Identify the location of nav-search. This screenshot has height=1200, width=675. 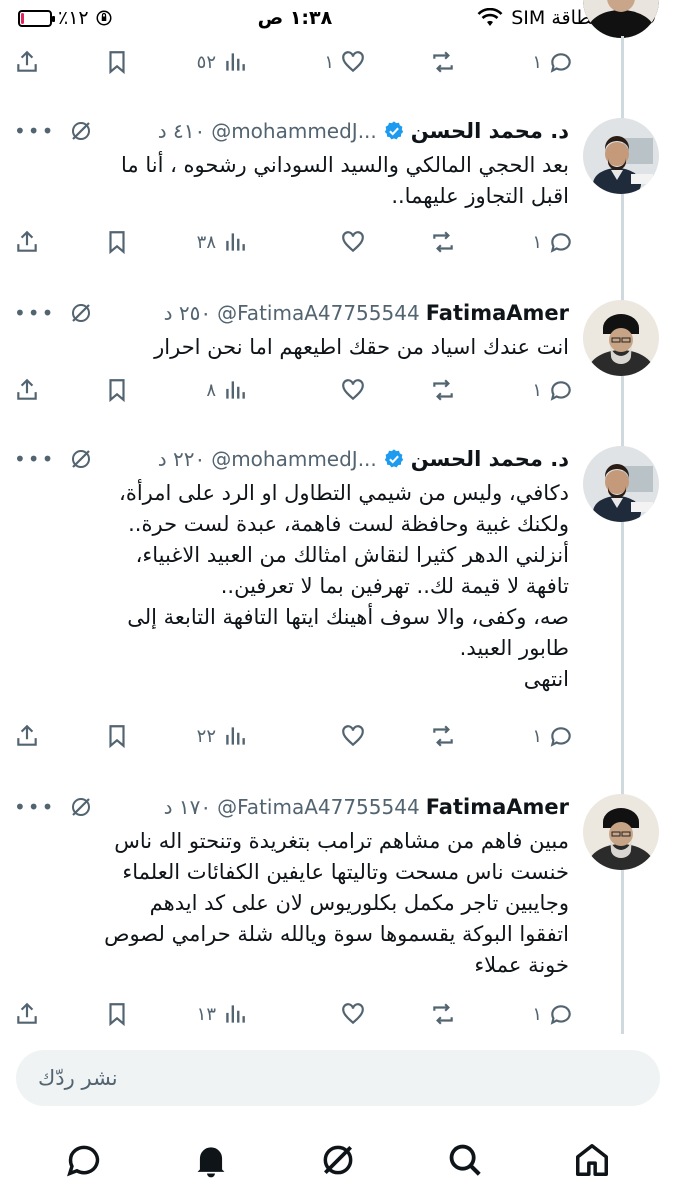
(465, 1160).